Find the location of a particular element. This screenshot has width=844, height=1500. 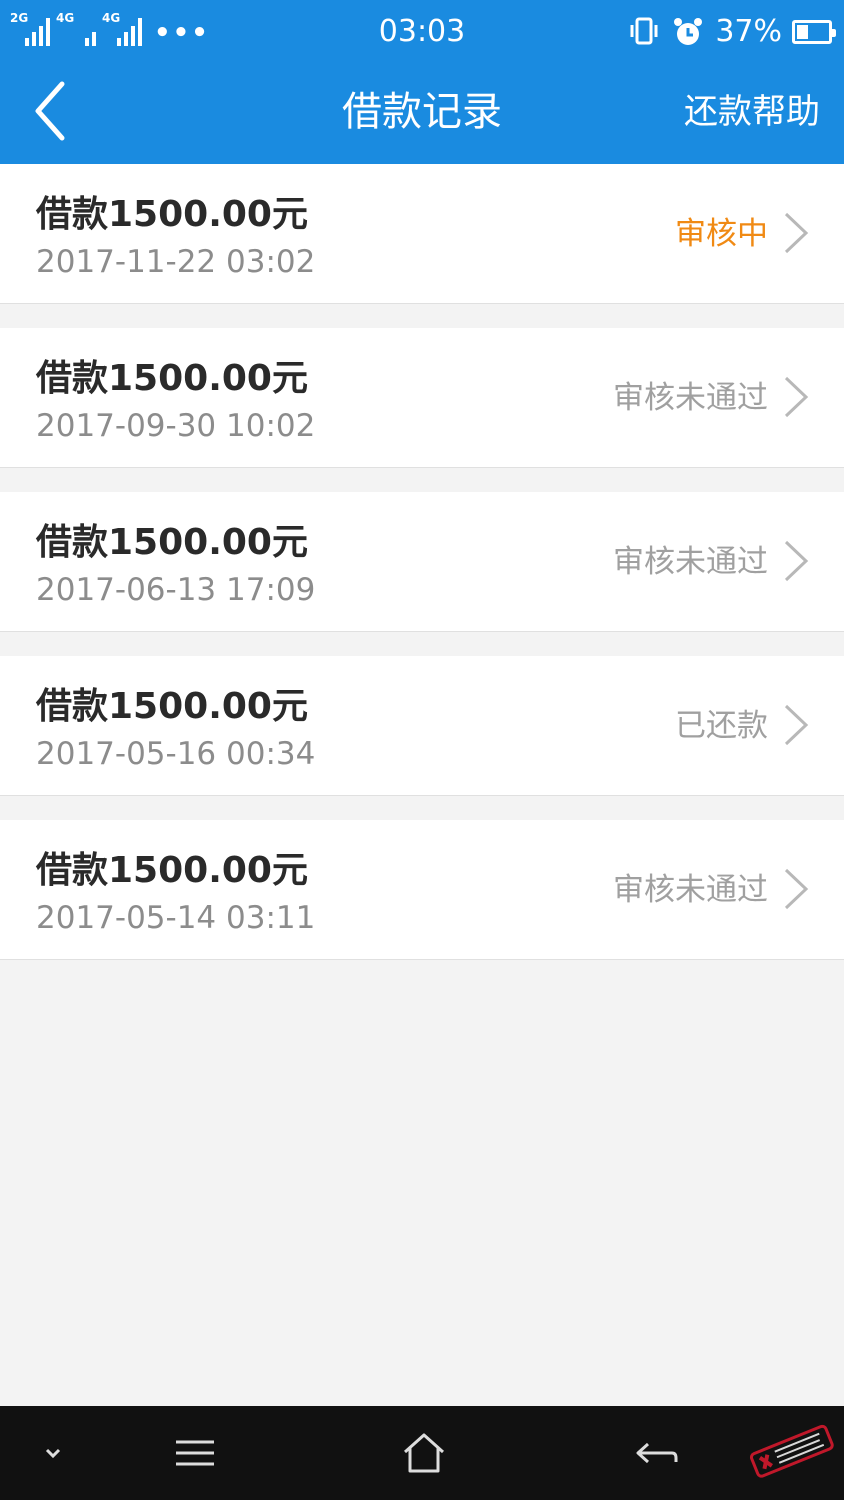

watermark-logo is located at coordinates (791, 1451).